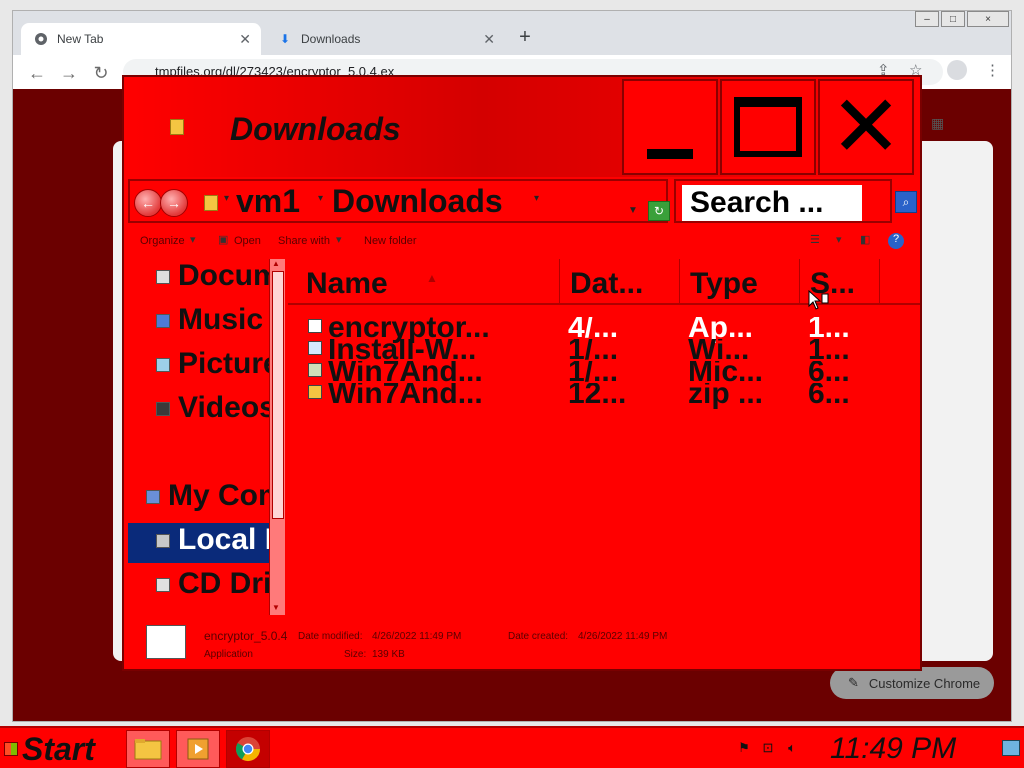 This screenshot has height=768, width=1024. Describe the element at coordinates (163, 541) in the screenshot. I see `drive-icon` at that location.